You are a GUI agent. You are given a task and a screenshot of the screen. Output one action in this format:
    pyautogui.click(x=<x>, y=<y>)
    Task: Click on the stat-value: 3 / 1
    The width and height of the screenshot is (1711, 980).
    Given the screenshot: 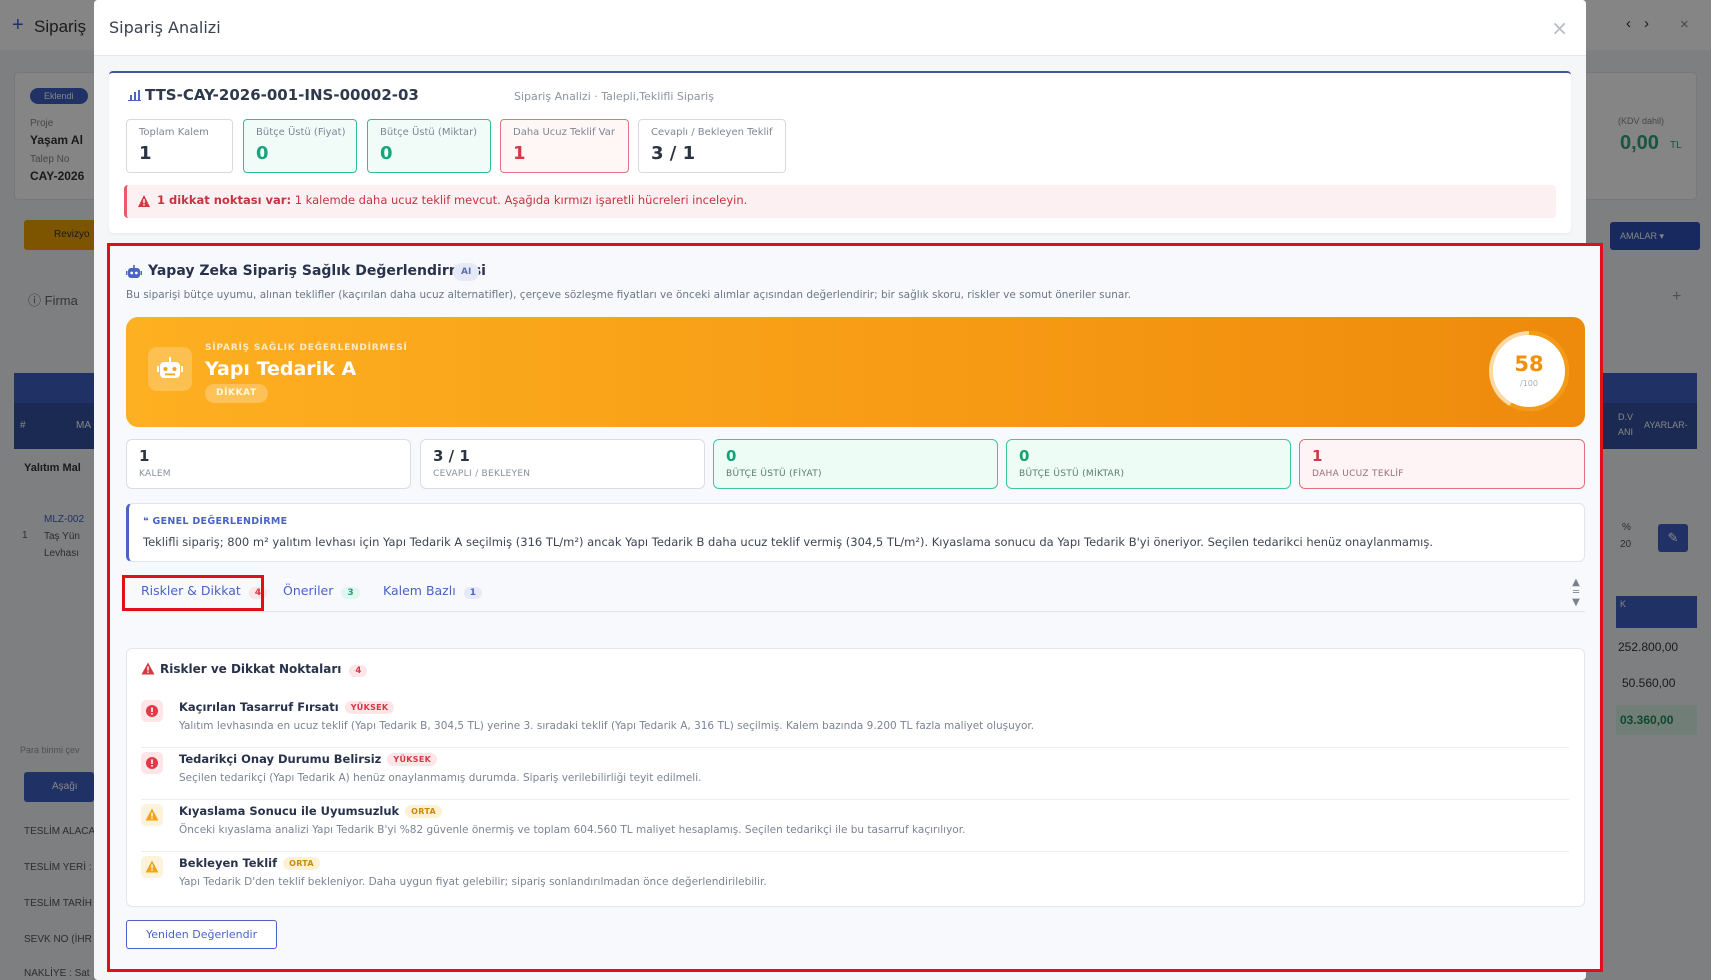 What is the action you would take?
    pyautogui.click(x=451, y=456)
    